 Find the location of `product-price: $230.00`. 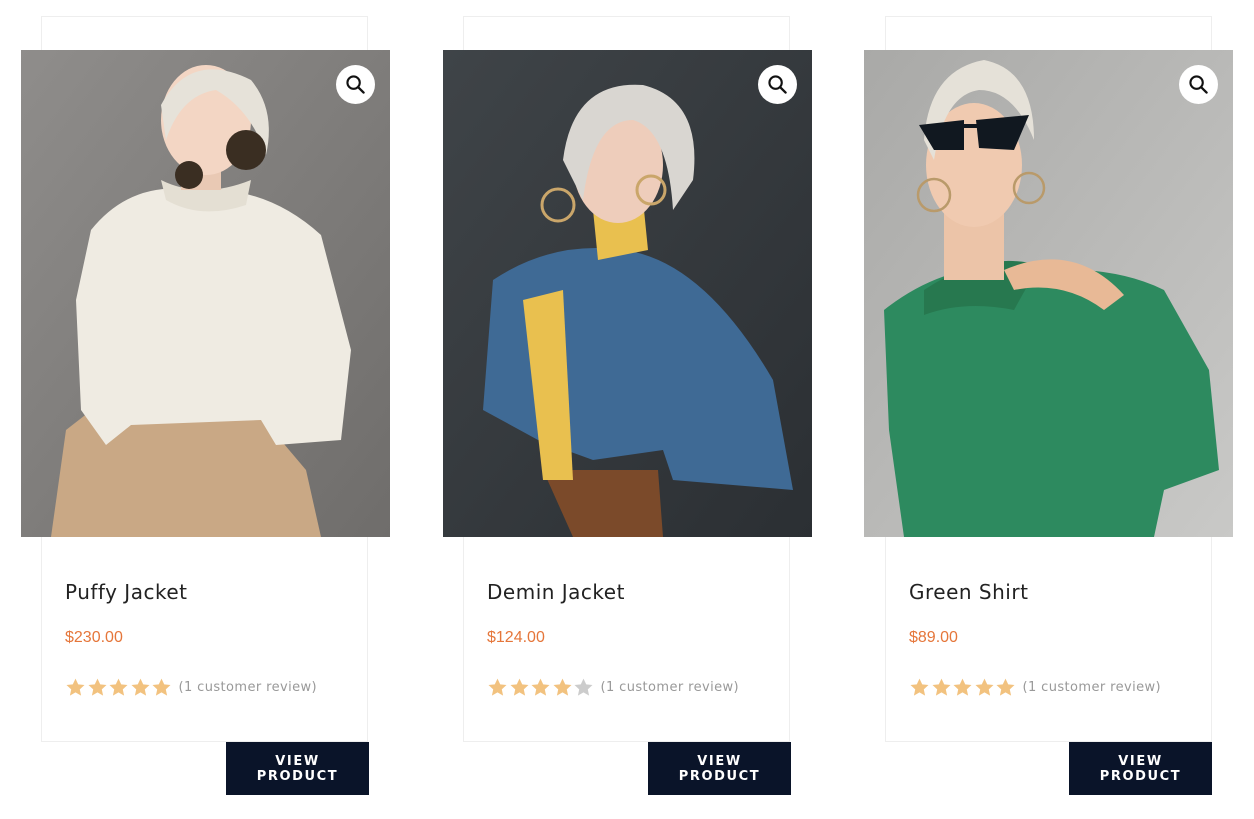

product-price: $230.00 is located at coordinates (94, 637).